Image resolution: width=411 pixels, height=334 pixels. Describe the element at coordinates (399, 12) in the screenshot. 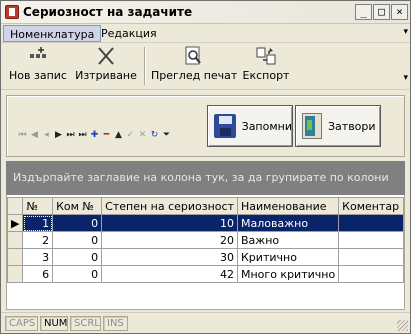

I see `close-window-button: ×` at that location.